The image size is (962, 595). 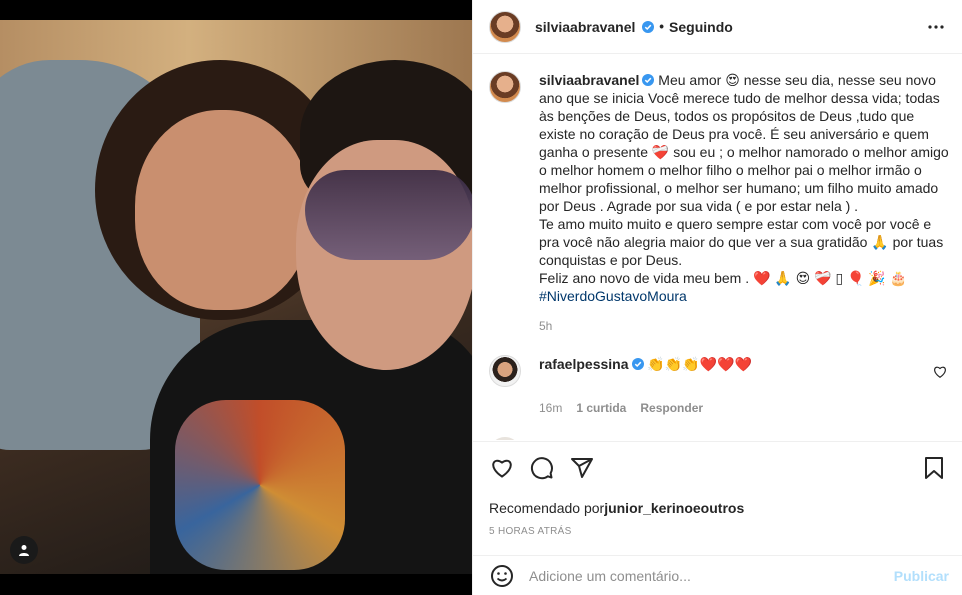 What do you see at coordinates (505, 87) in the screenshot?
I see `caption-avatar` at bounding box center [505, 87].